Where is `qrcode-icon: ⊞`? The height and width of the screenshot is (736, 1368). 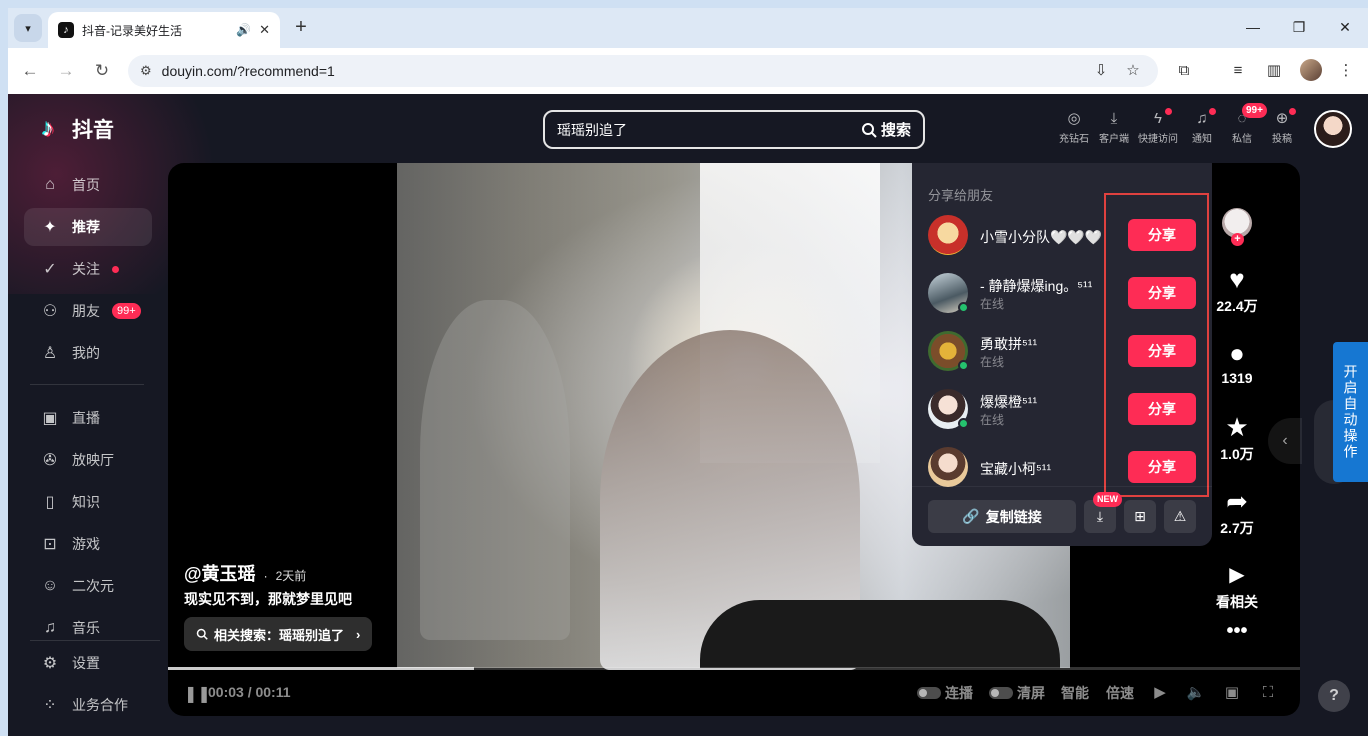 qrcode-icon: ⊞ is located at coordinates (1140, 516).